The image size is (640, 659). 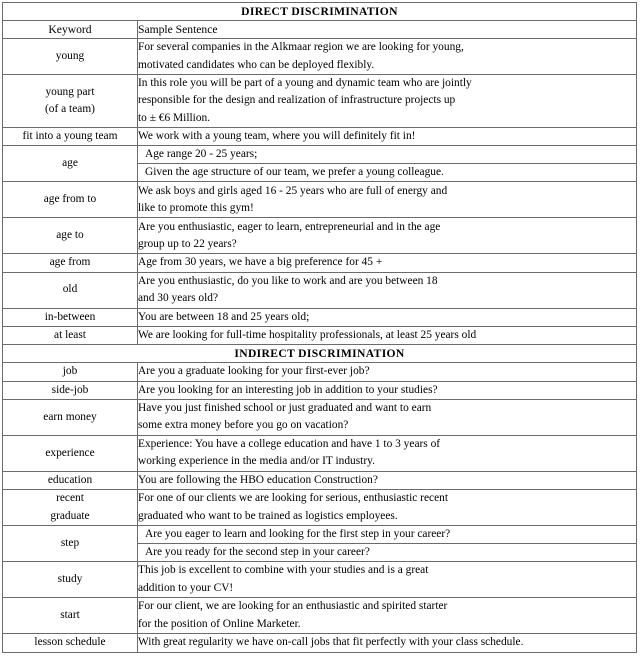 I want to click on keyword-cell: young, so click(x=70, y=56).